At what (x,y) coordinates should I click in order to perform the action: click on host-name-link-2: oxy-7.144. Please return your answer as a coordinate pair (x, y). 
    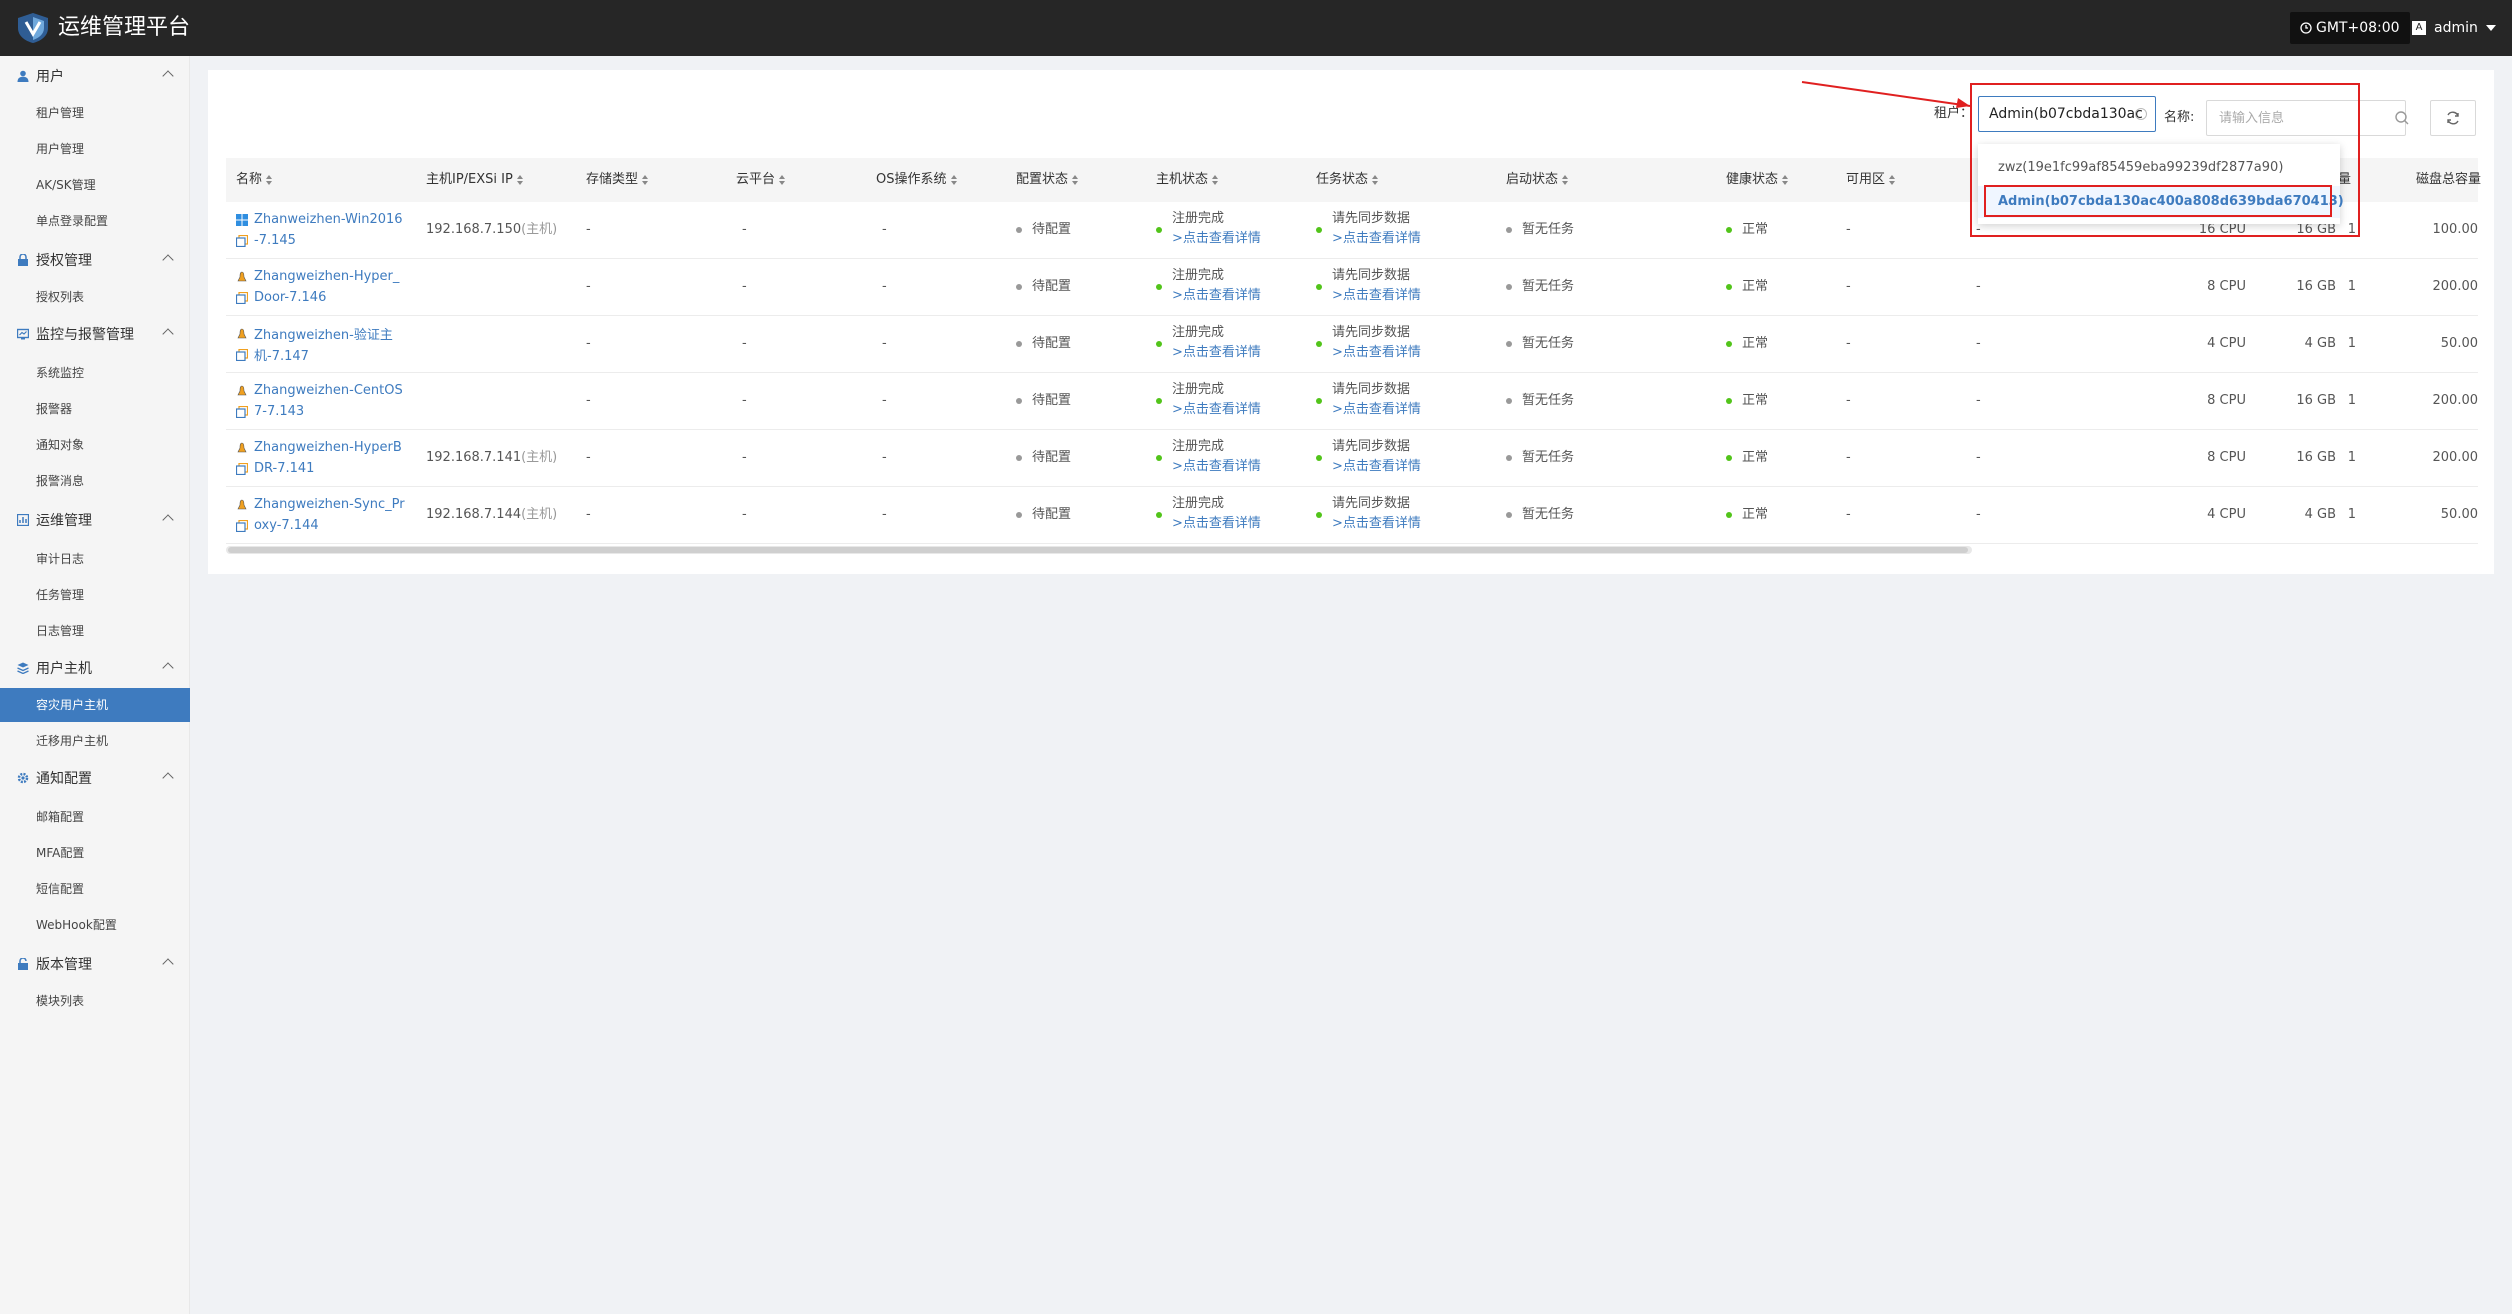
    Looking at the image, I should click on (286, 525).